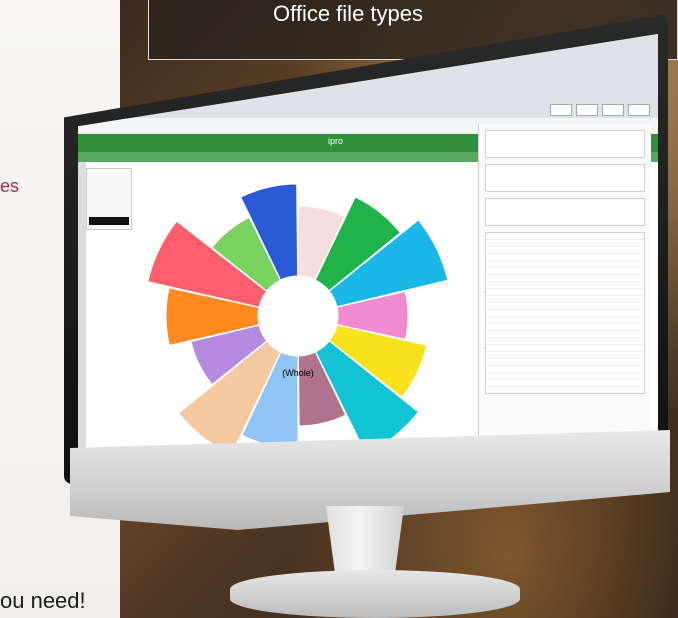 The height and width of the screenshot is (618, 678). I want to click on details-table, so click(565, 313).